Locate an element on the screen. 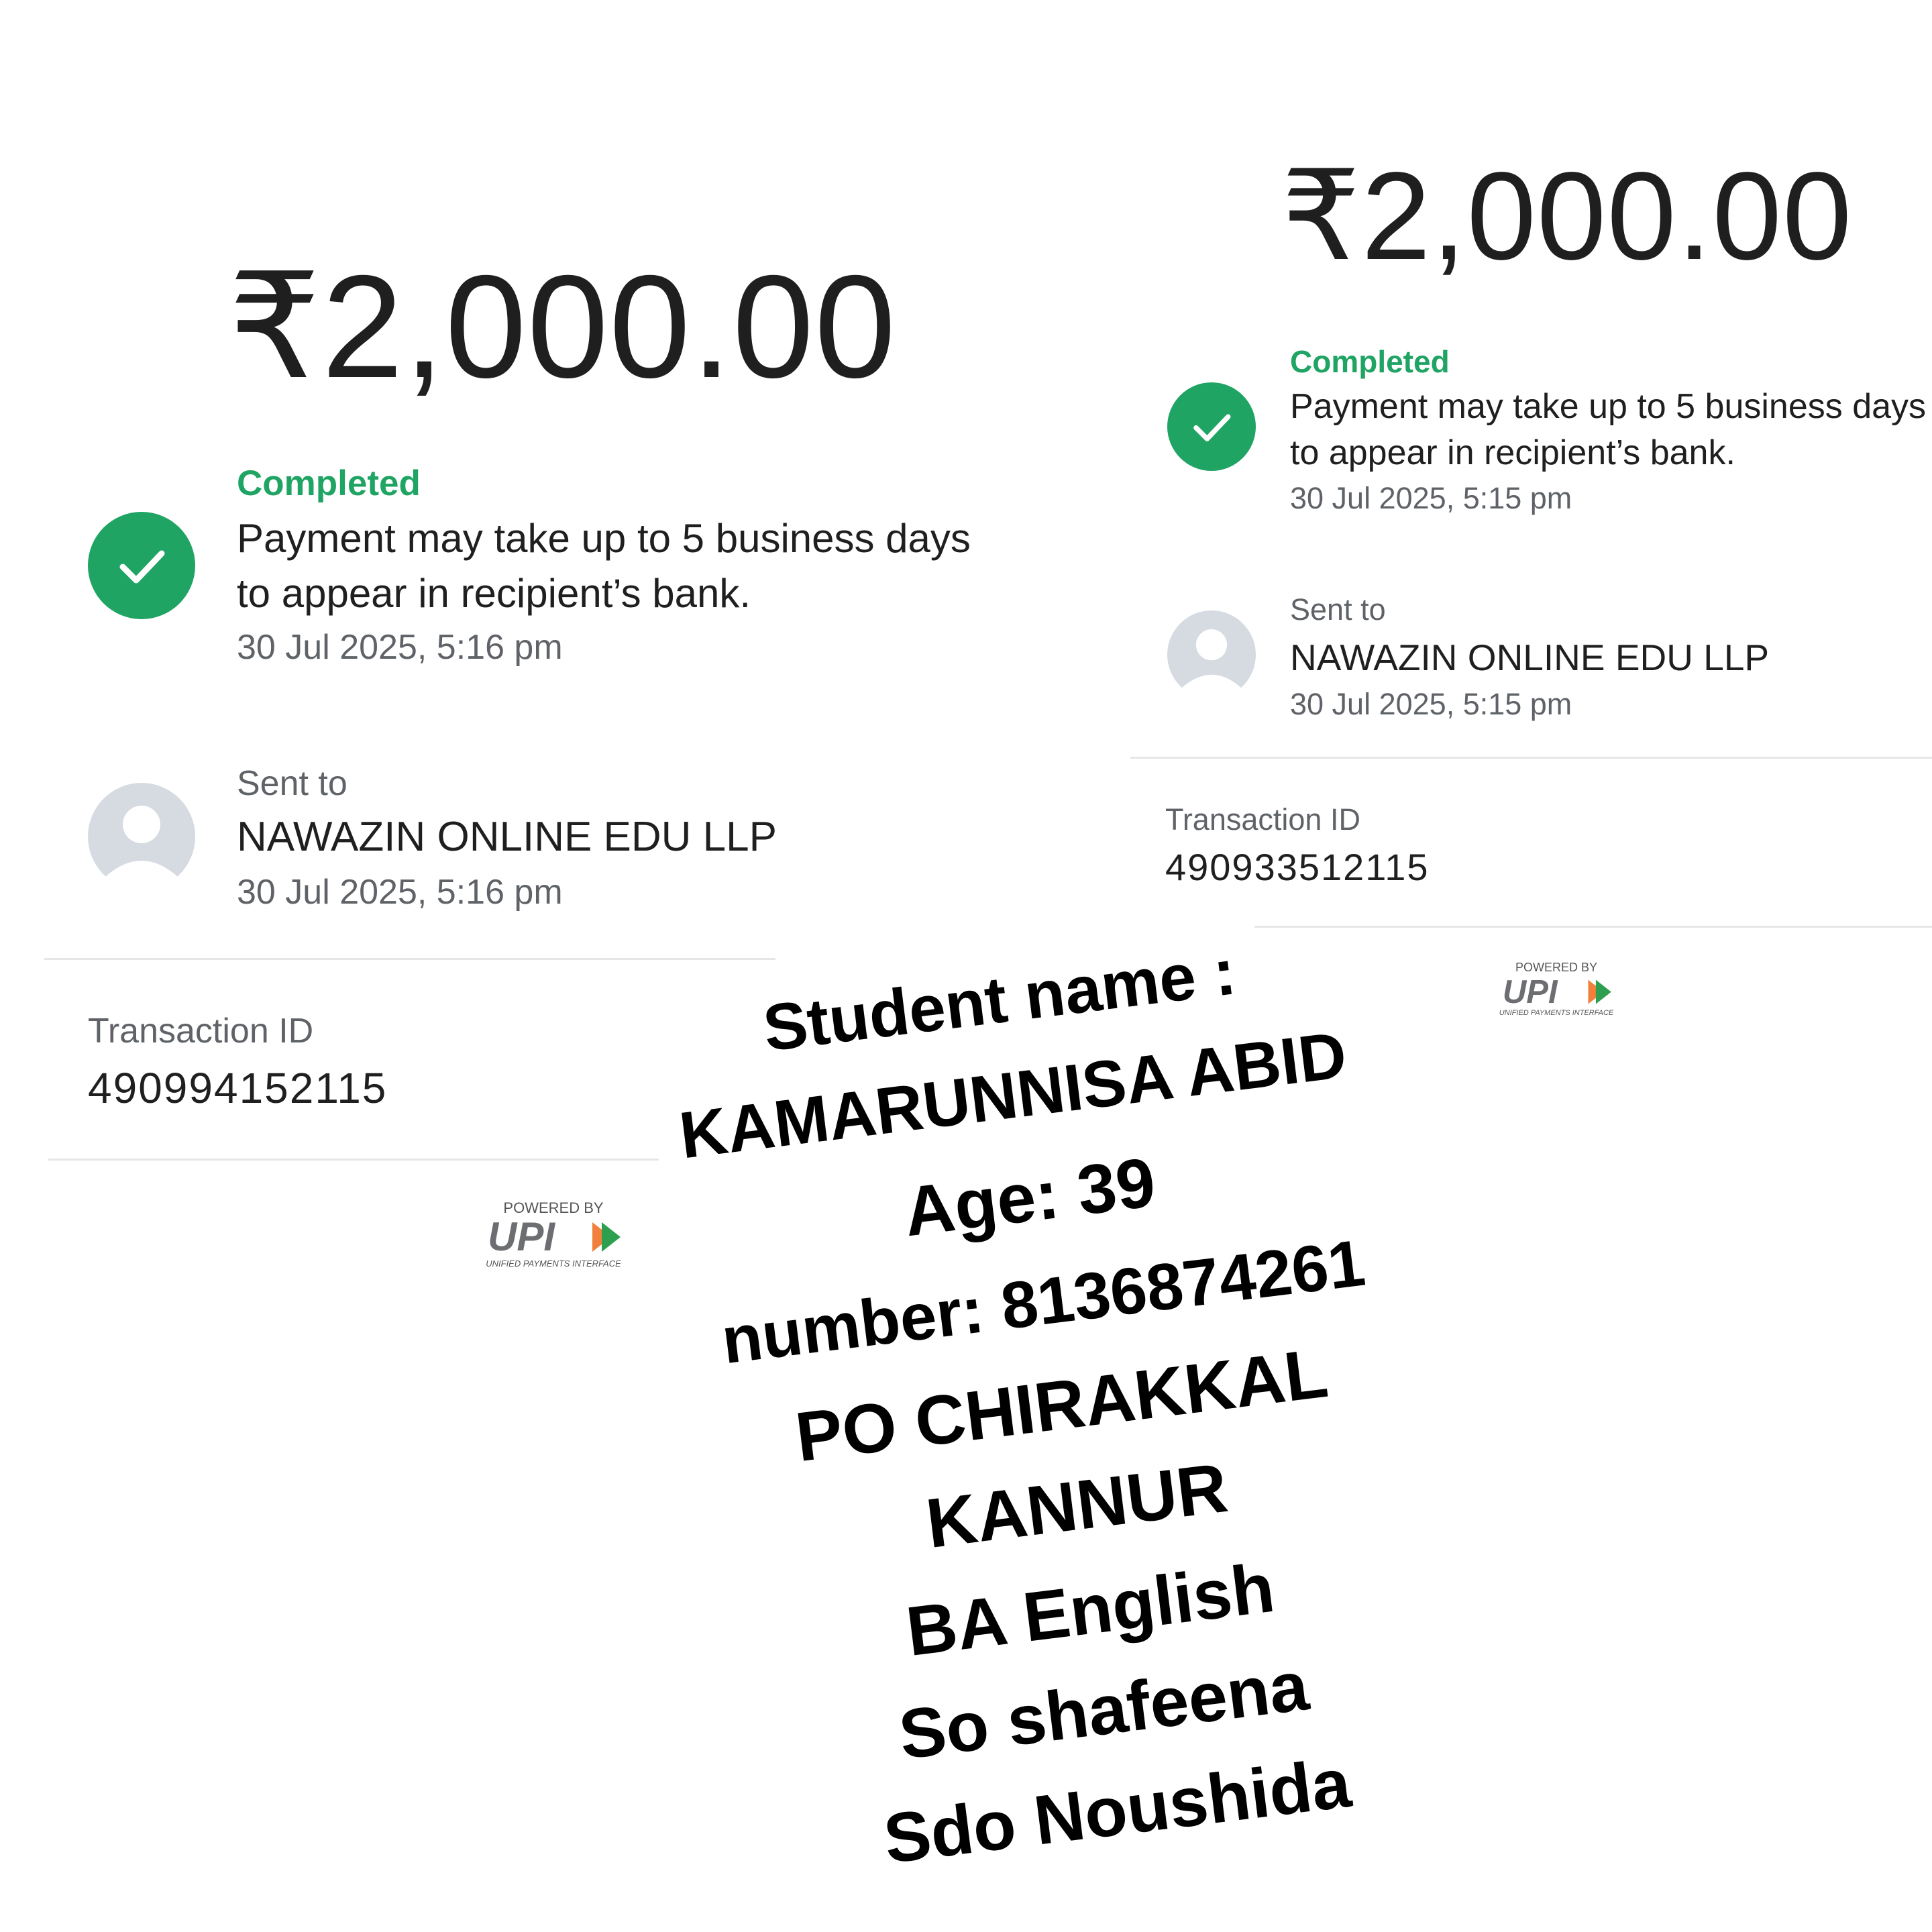  note-line-so: So shafeena is located at coordinates (1103, 1710).